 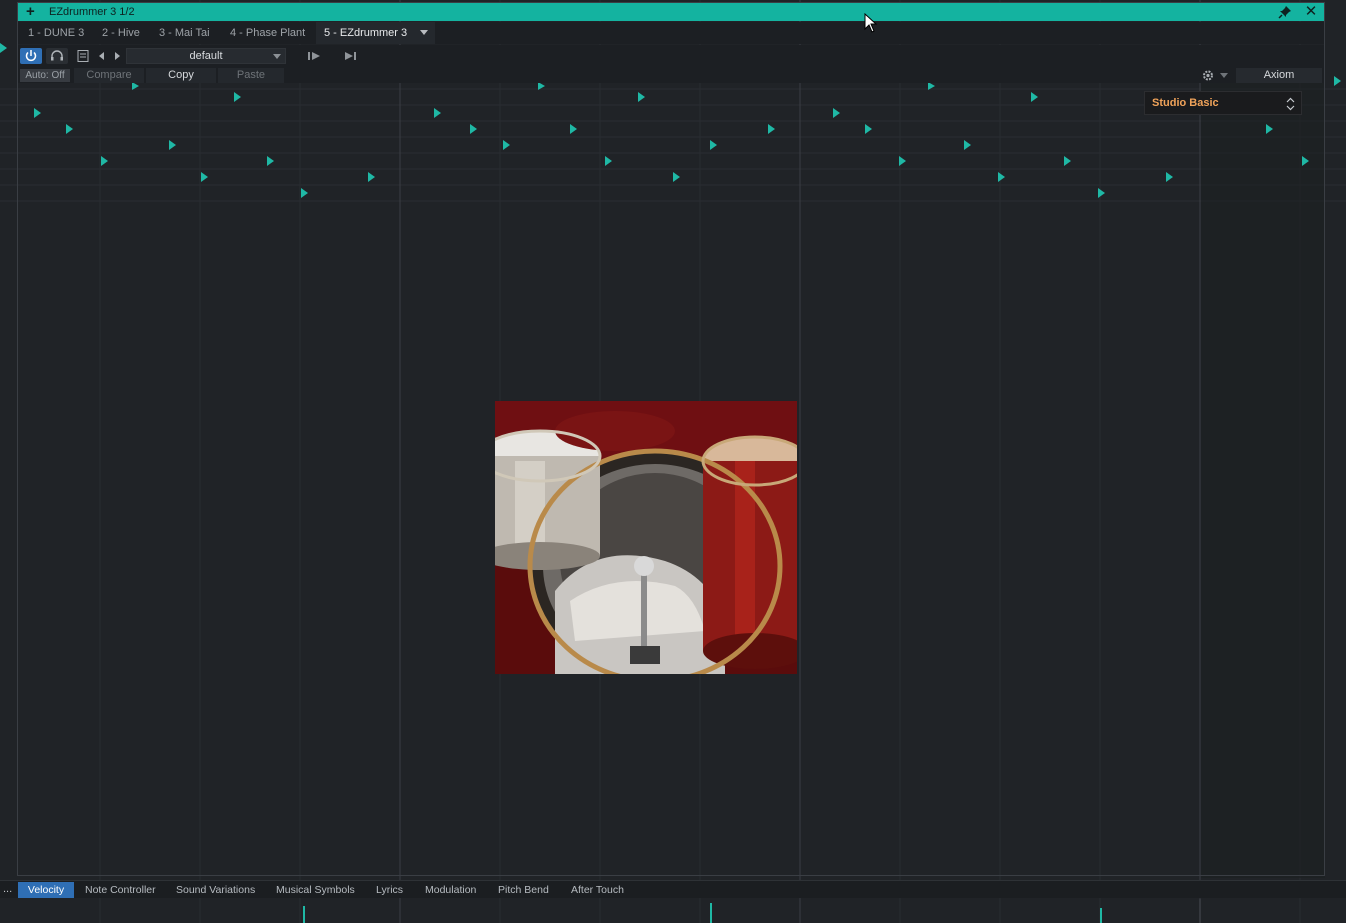 What do you see at coordinates (277, 56) in the screenshot?
I see `chevron-down-icon` at bounding box center [277, 56].